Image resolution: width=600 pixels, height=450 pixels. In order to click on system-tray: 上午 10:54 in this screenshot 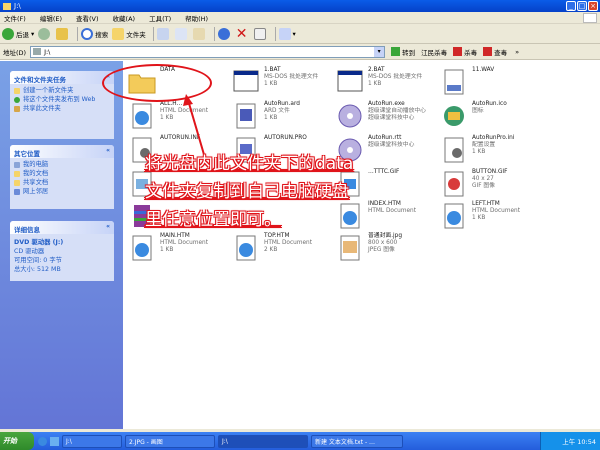, I will do `click(570, 441)`.